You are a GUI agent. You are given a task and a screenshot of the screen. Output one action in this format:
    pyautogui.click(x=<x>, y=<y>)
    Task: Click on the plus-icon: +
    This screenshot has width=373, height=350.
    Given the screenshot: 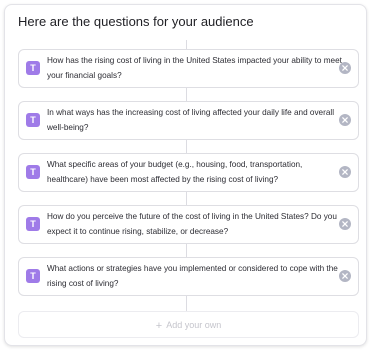 What is the action you would take?
    pyautogui.click(x=159, y=326)
    